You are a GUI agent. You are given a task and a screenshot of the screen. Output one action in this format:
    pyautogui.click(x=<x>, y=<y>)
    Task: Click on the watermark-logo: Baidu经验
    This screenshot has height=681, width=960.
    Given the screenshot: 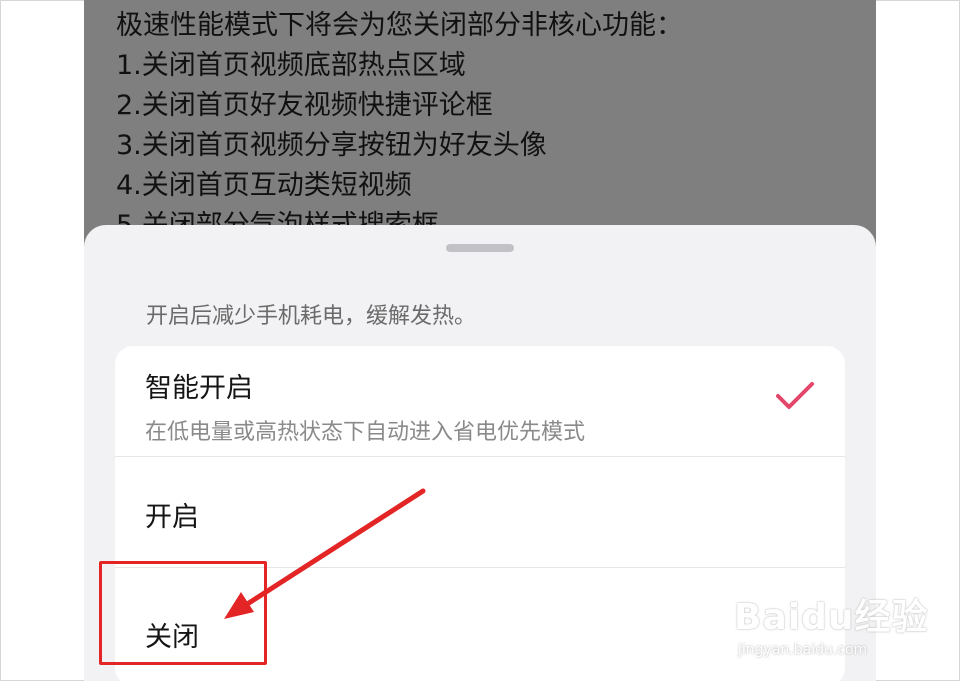 What is the action you would take?
    pyautogui.click(x=831, y=617)
    